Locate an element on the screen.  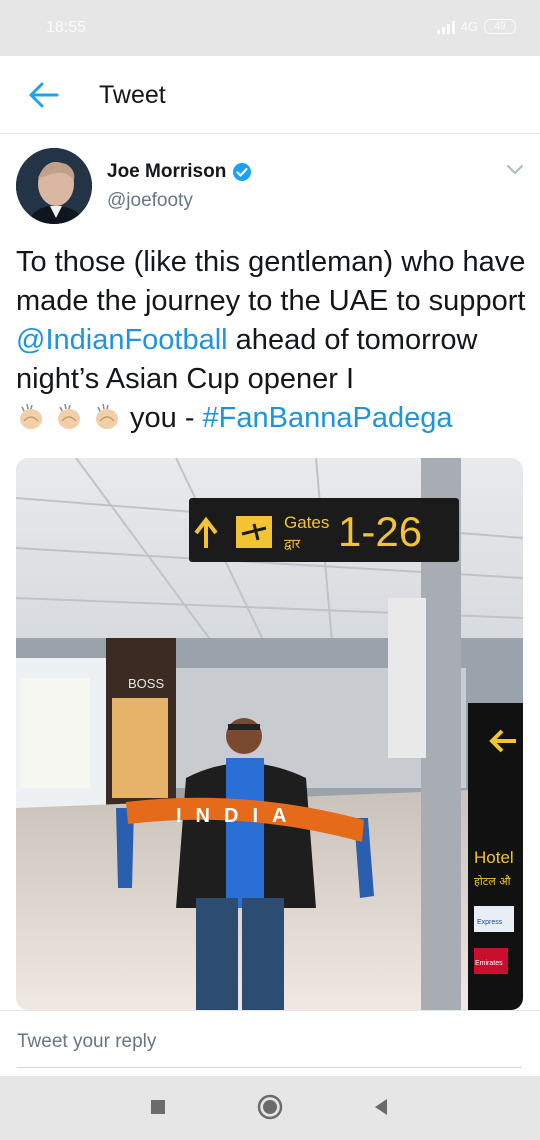
back-arrow-icon is located at coordinates (43, 95).